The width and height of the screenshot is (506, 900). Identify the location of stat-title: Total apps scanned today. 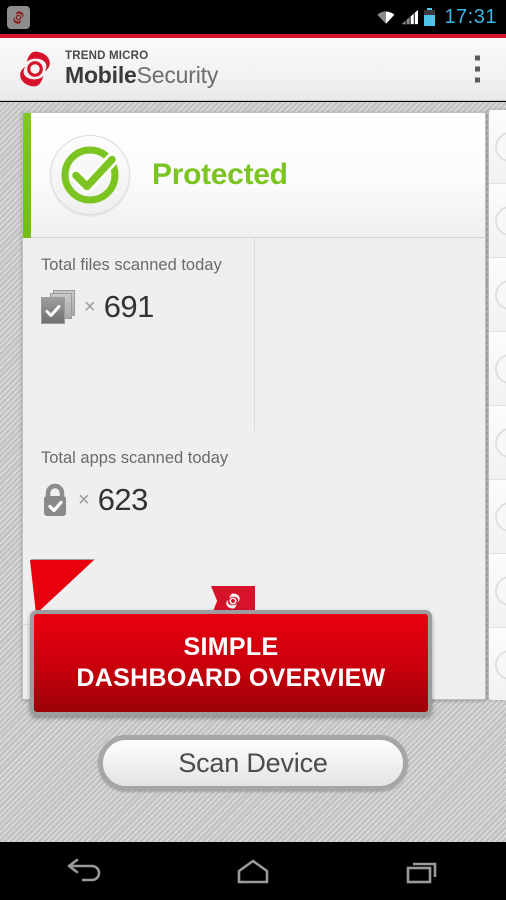
(135, 458).